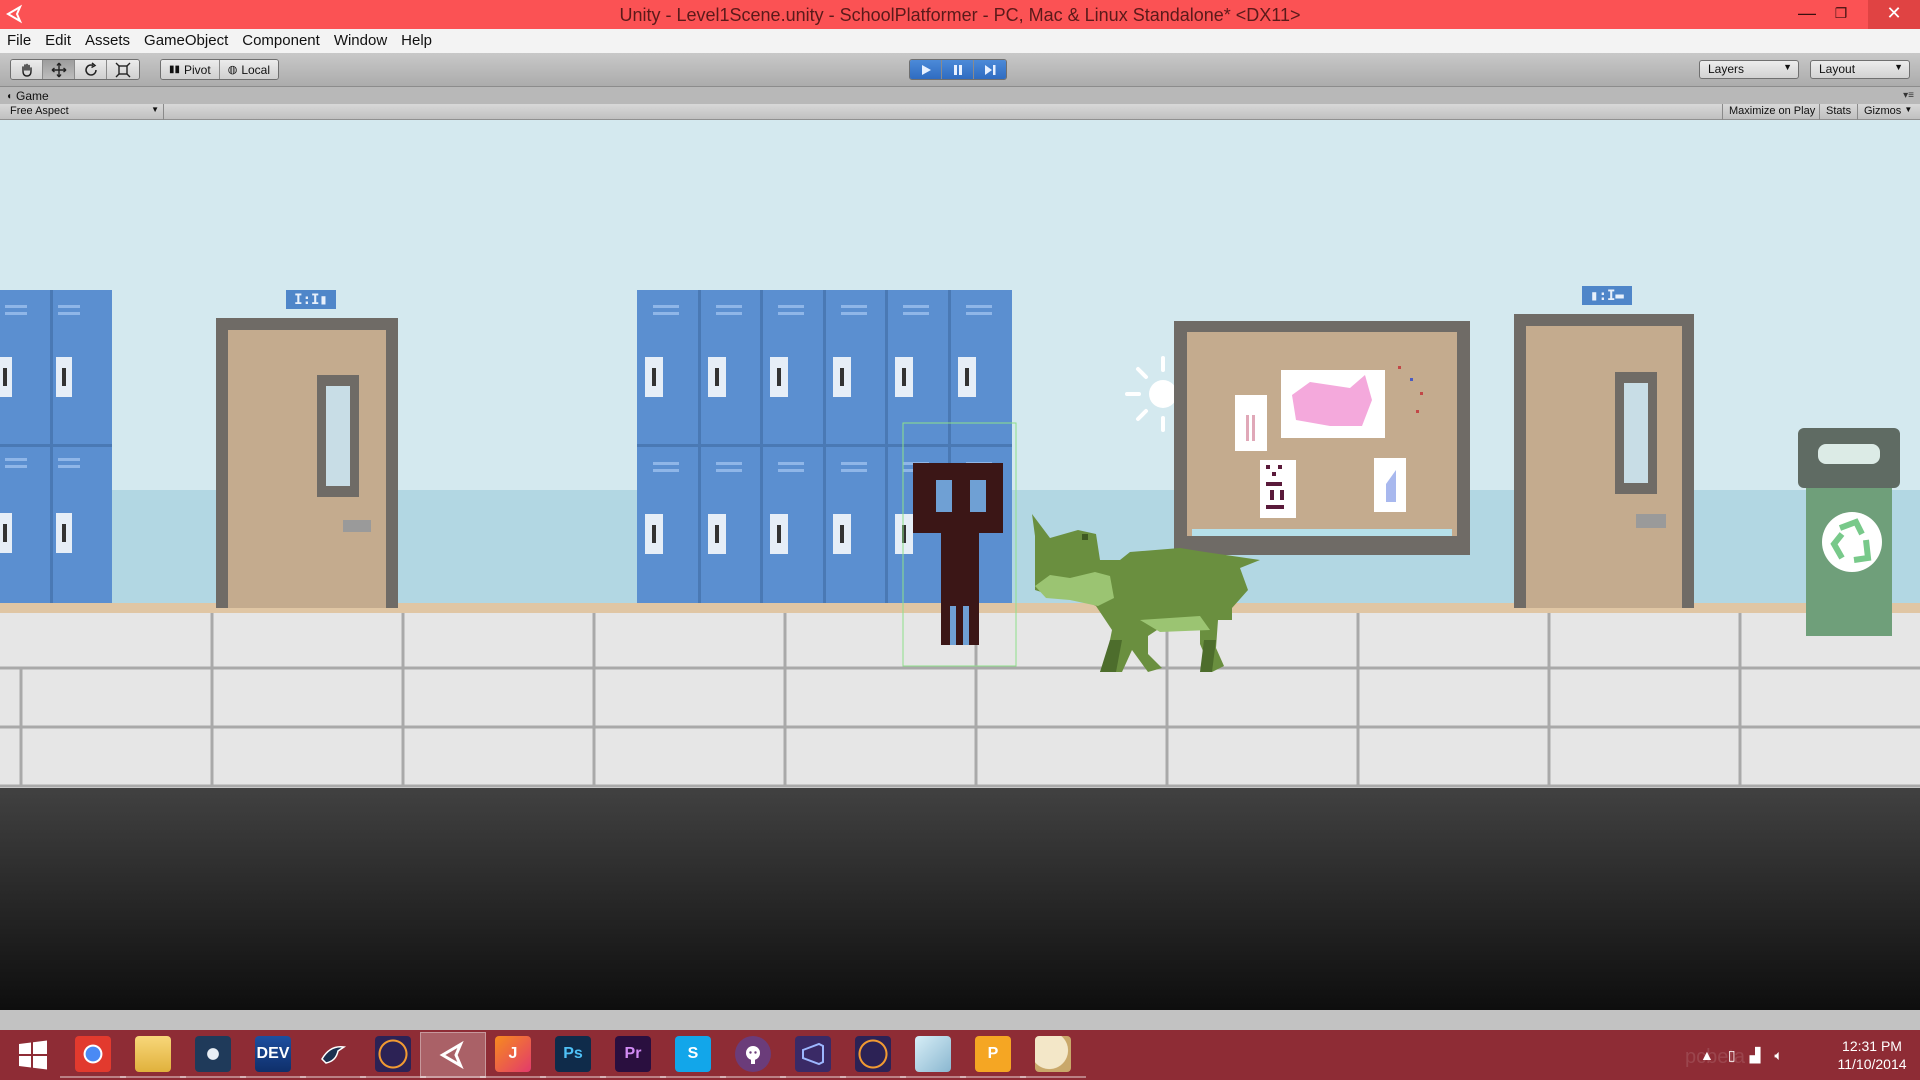  What do you see at coordinates (32, 96) in the screenshot?
I see `tab-game-label: Game` at bounding box center [32, 96].